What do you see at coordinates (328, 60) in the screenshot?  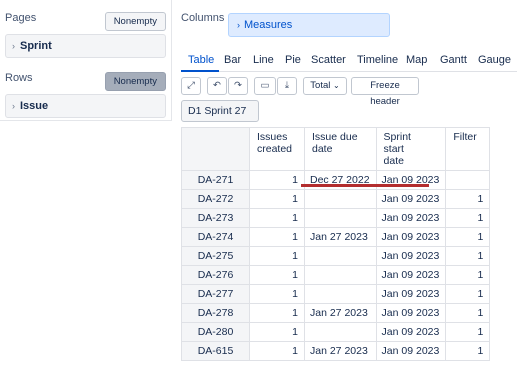 I see `tab-scatter: Scatter` at bounding box center [328, 60].